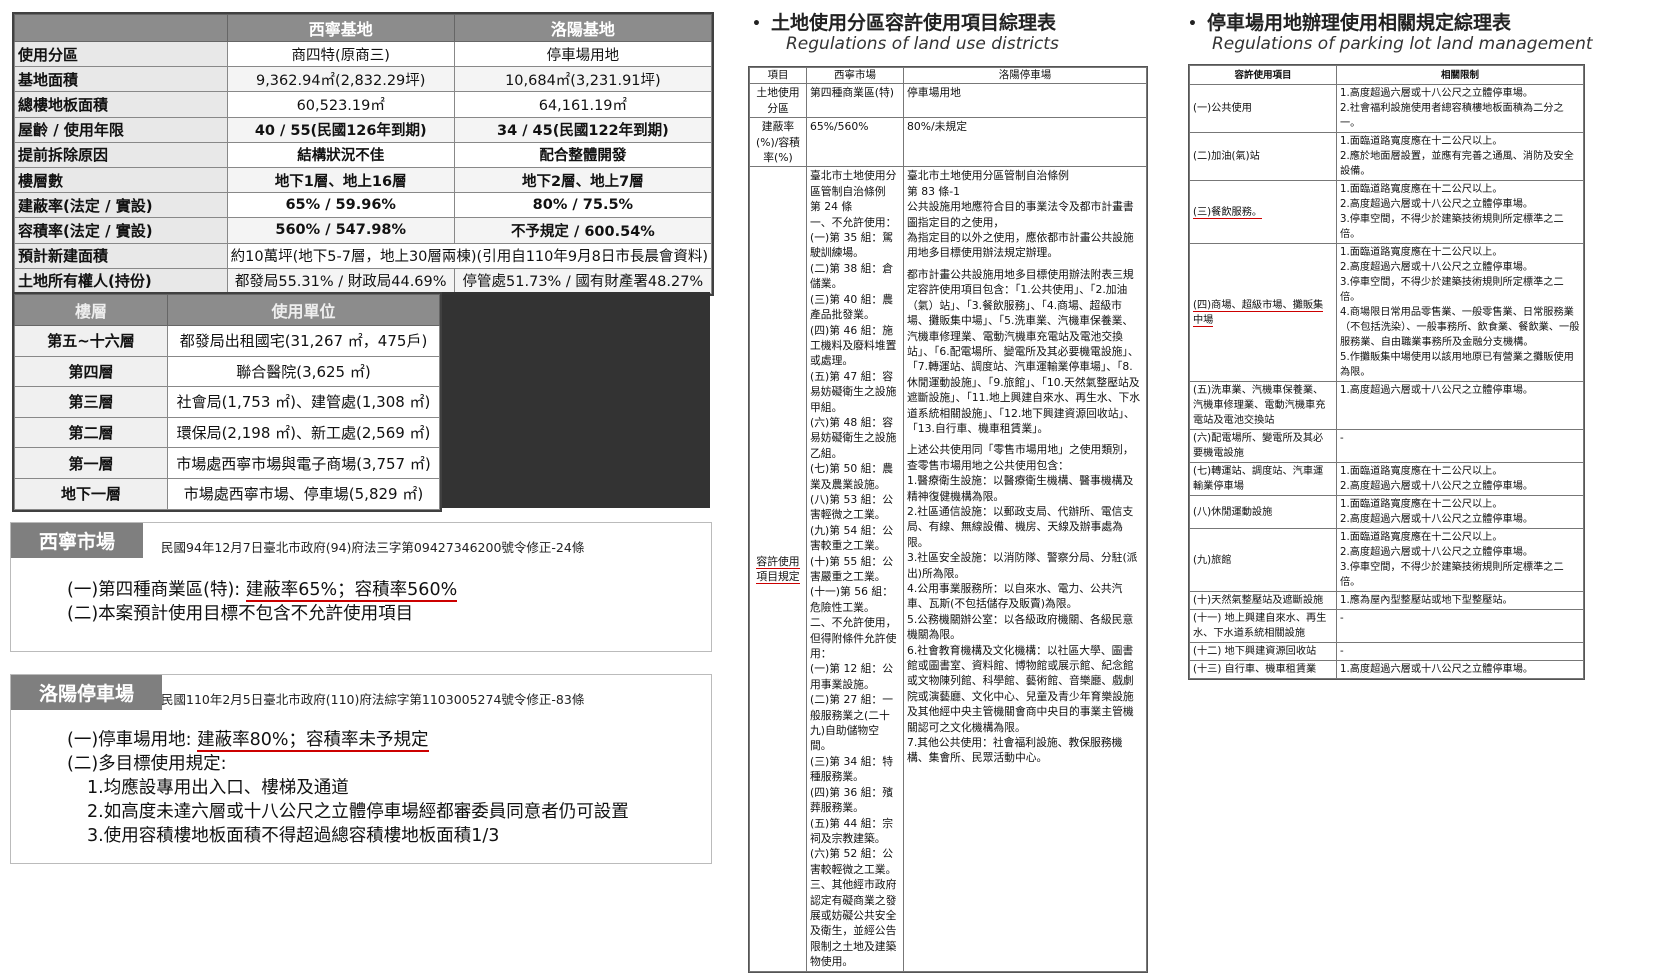 The height and width of the screenshot is (973, 1655). Describe the element at coordinates (91, 371) in the screenshot. I see `floor-name: 第四層` at that location.